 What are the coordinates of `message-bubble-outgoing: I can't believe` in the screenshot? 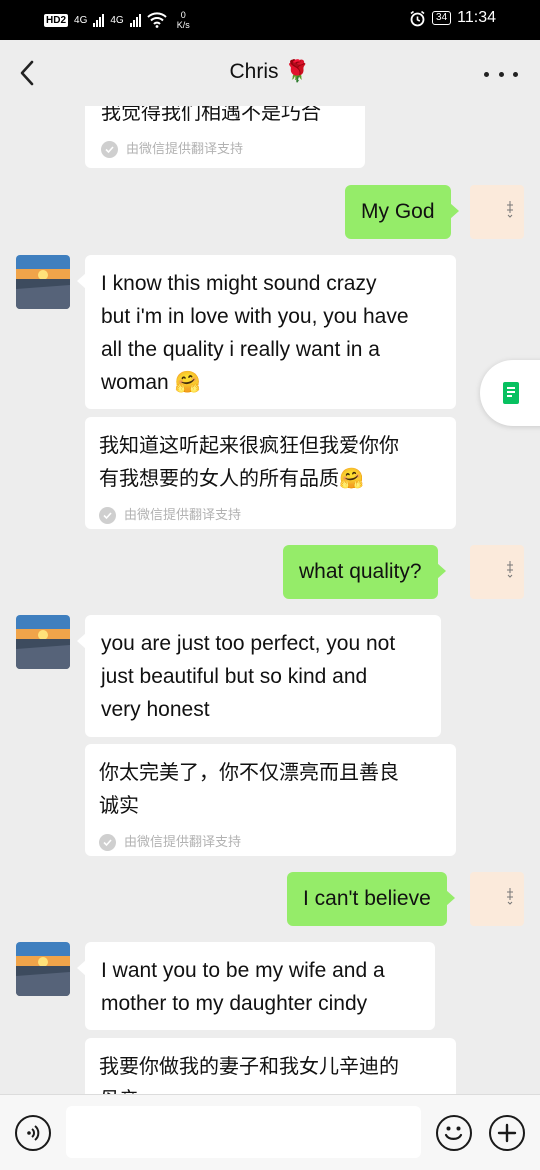 It's located at (371, 899).